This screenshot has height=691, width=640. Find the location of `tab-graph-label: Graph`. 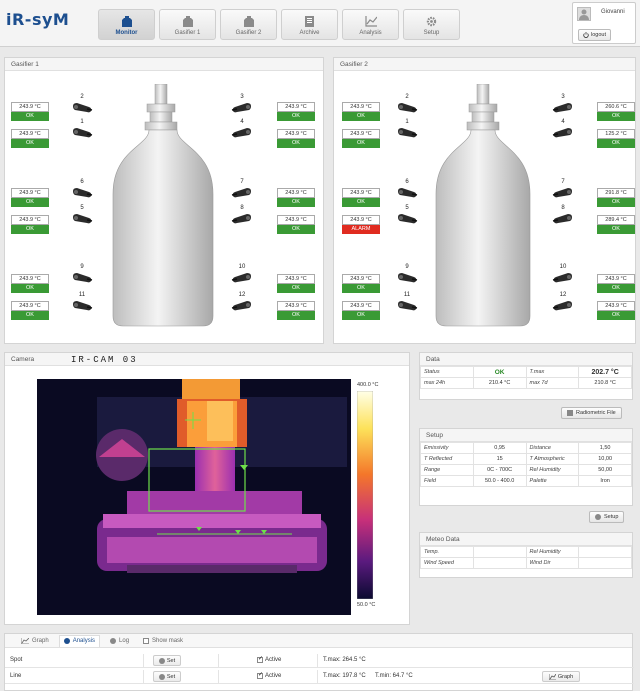

tab-graph-label: Graph is located at coordinates (40, 640).